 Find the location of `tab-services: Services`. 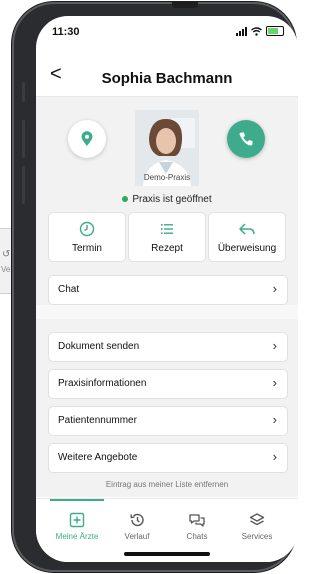

tab-services: Services is located at coordinates (257, 526).